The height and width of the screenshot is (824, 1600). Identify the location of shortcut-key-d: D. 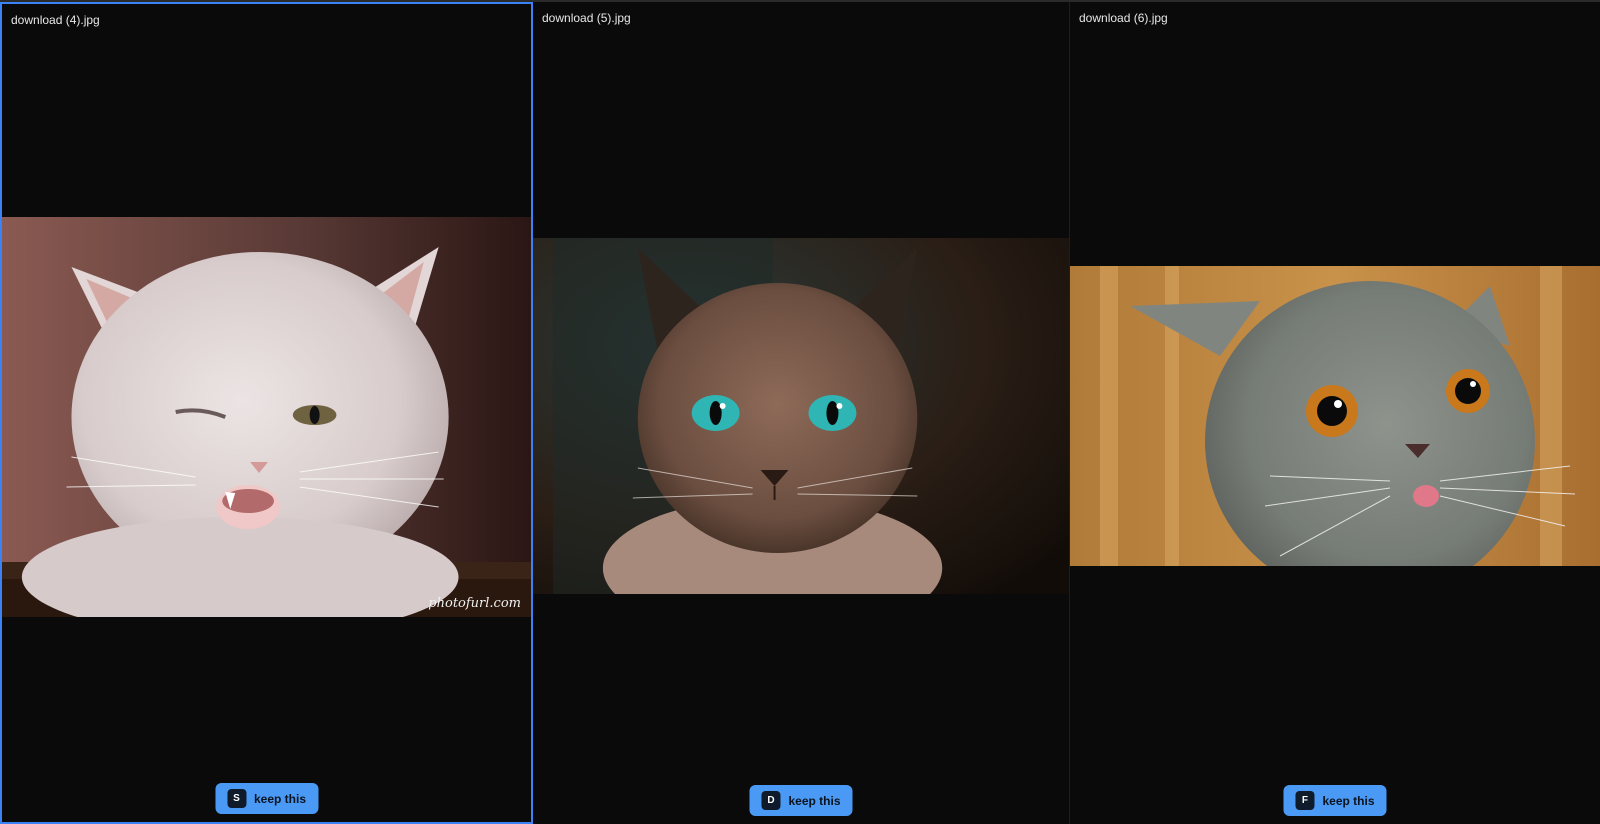
(771, 800).